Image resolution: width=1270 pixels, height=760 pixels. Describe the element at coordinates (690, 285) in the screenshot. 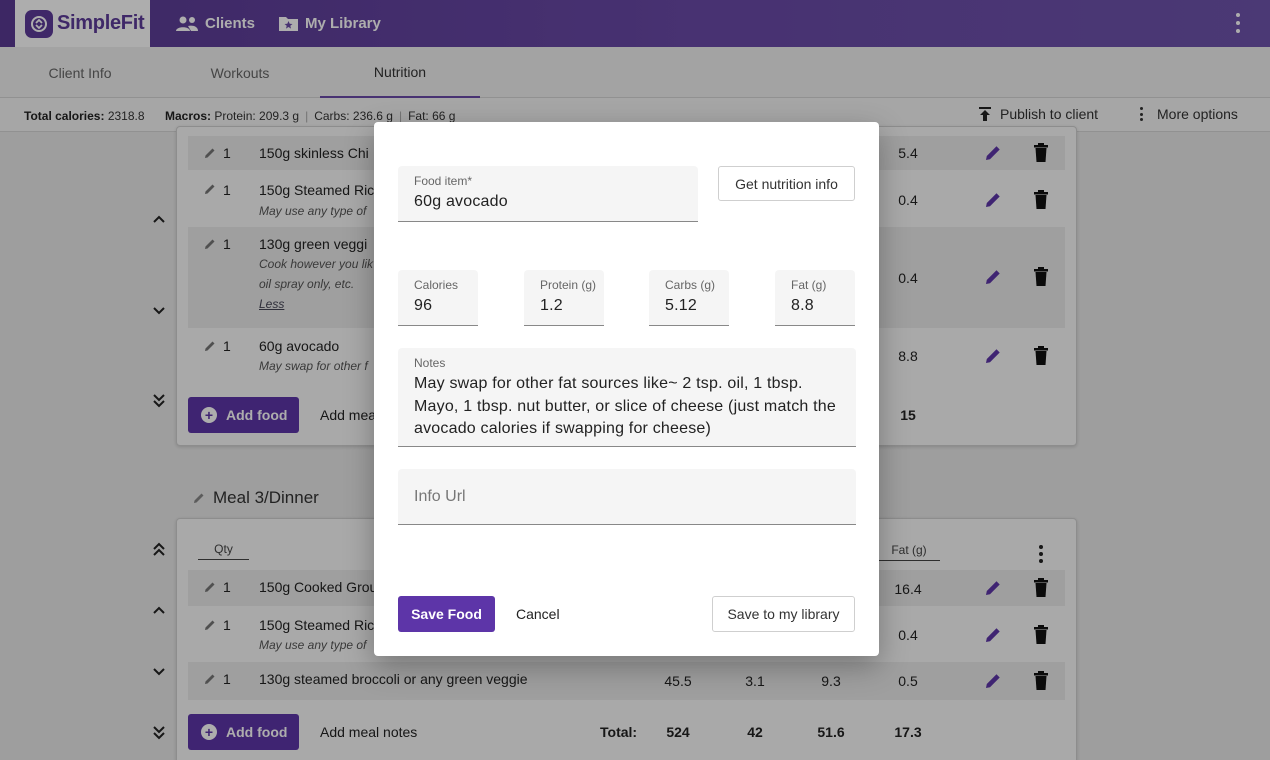

I see `carbs-label: Carbs (g)` at that location.